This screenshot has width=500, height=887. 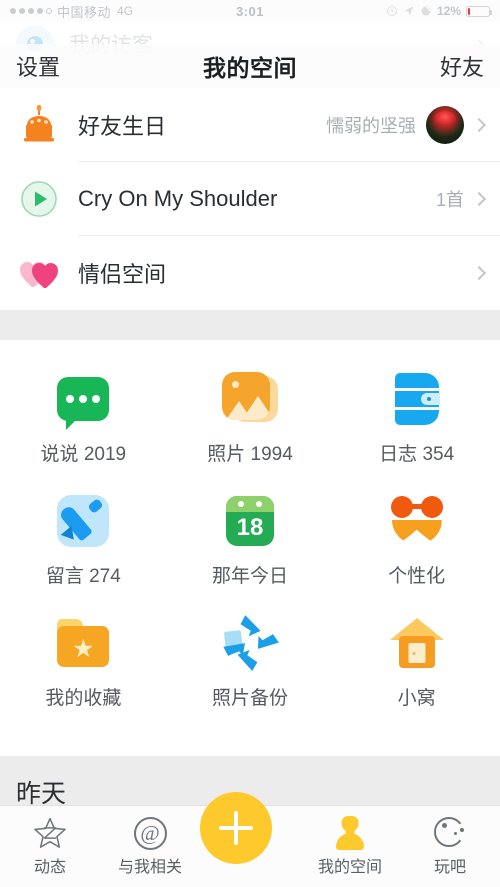 I want to click on battery-icon, so click(x=479, y=11).